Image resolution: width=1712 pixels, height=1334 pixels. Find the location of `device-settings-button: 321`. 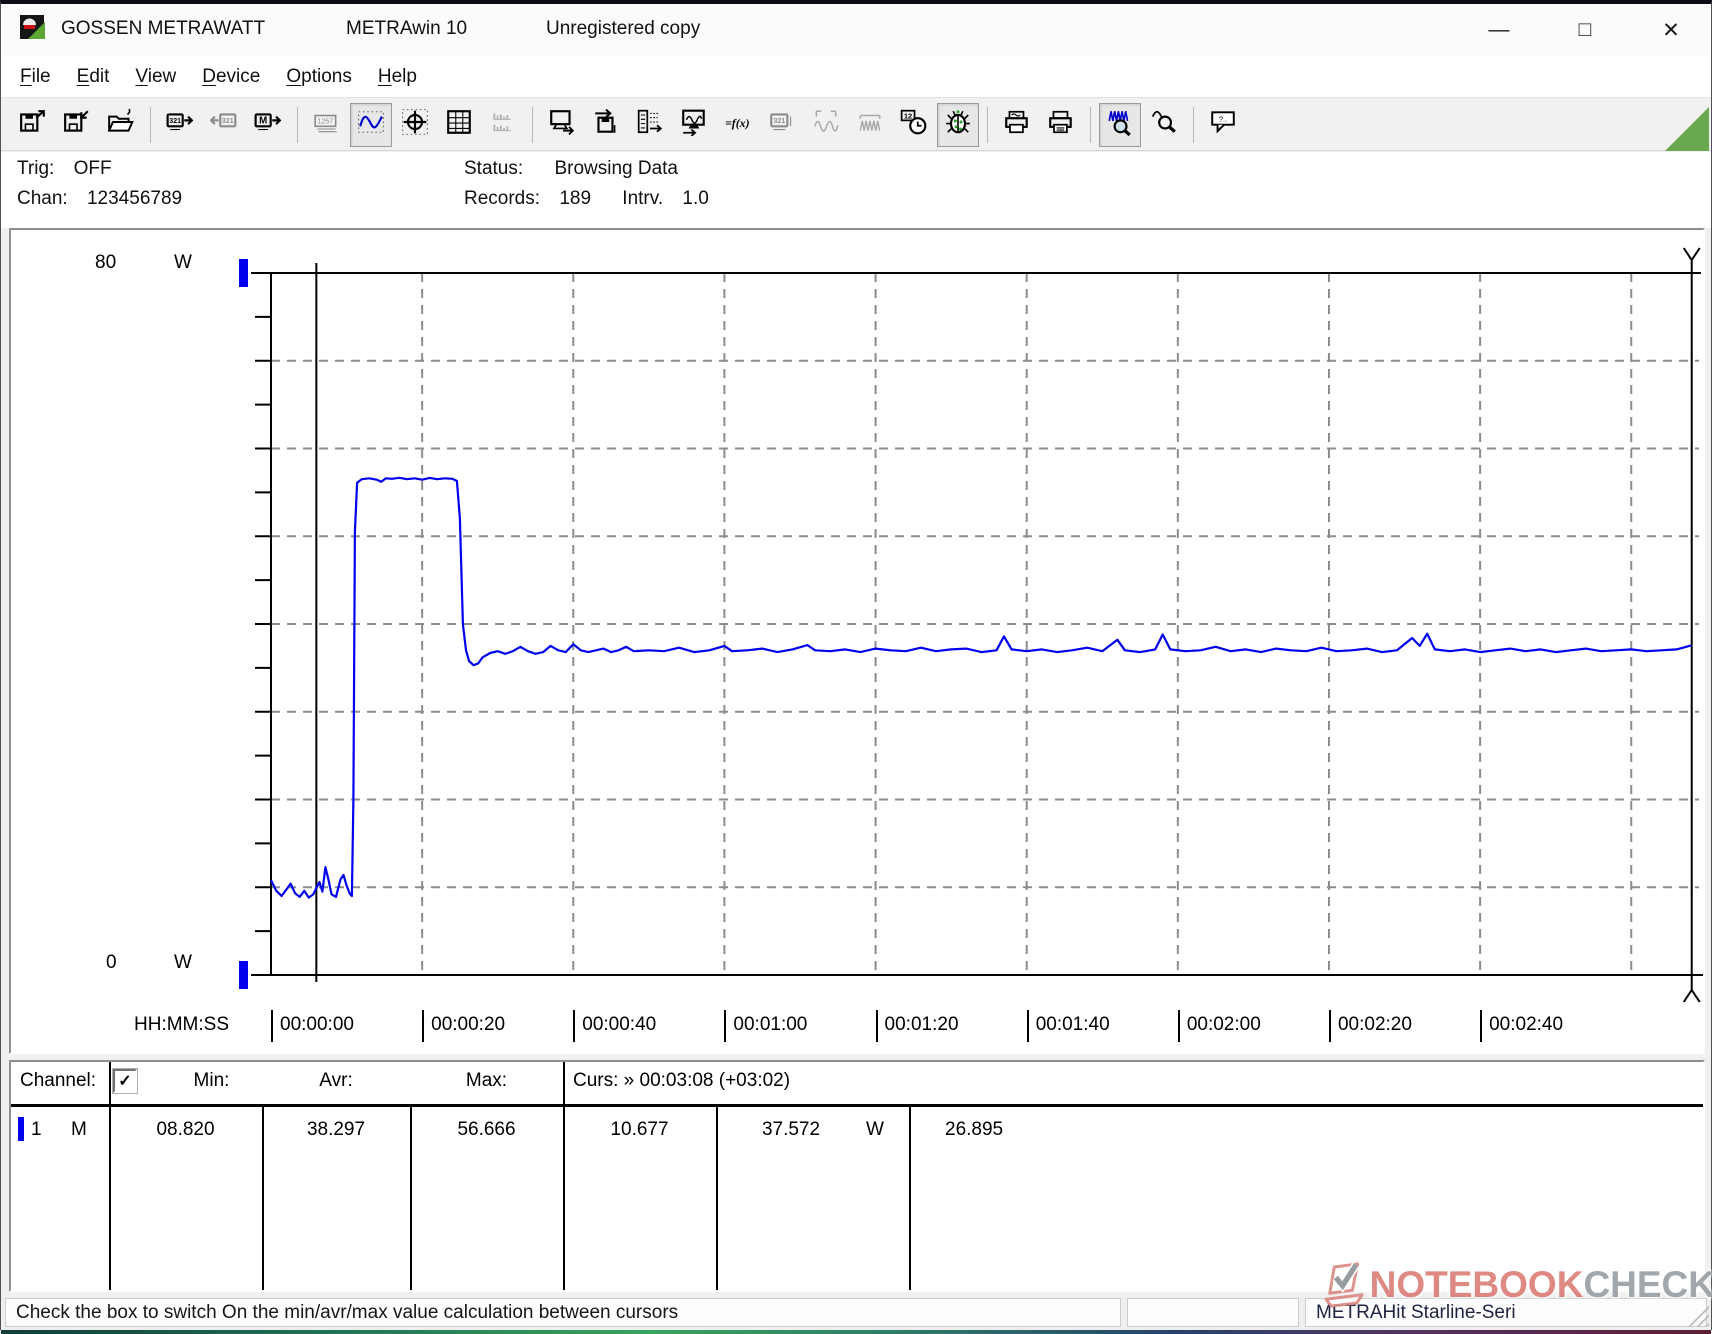

device-settings-button: 321 is located at coordinates (782, 125).